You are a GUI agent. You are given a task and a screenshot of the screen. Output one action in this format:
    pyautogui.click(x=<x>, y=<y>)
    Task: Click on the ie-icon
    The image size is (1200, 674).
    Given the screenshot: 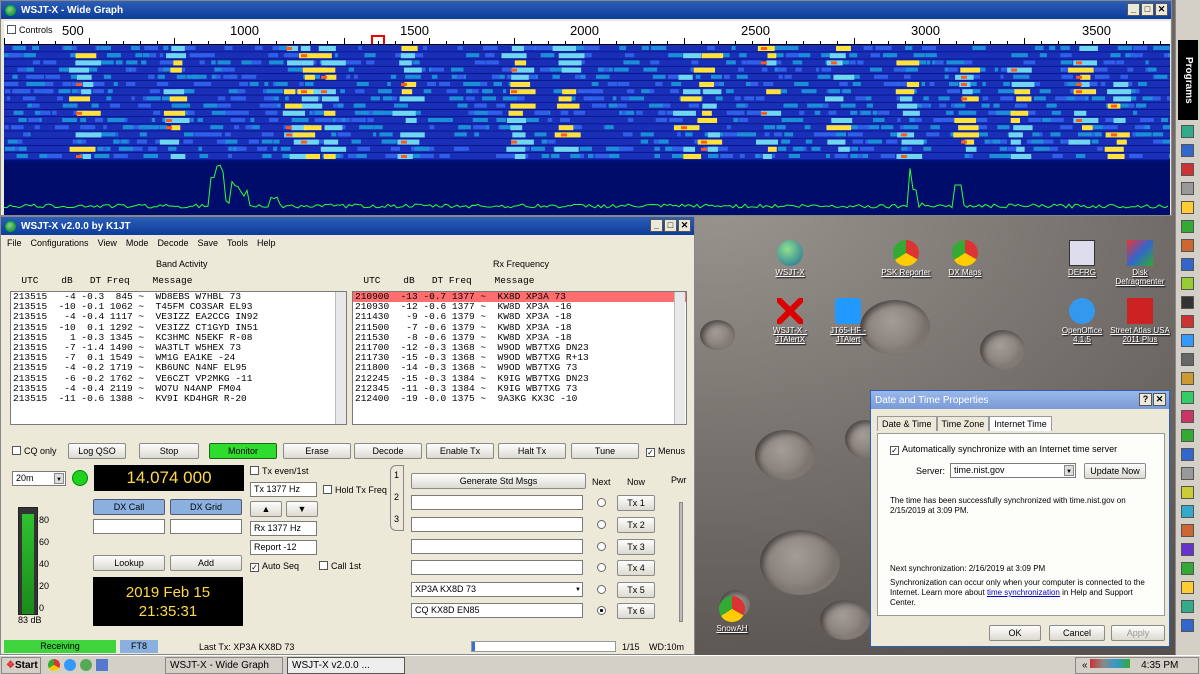 What is the action you would take?
    pyautogui.click(x=70, y=665)
    